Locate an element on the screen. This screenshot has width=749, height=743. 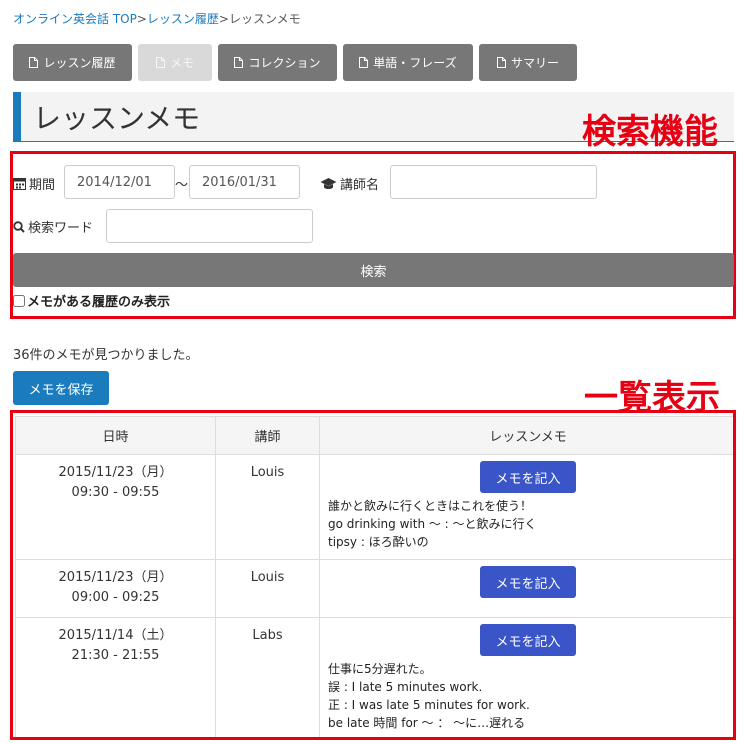
column-header-teacher: 講師 is located at coordinates (267, 435).